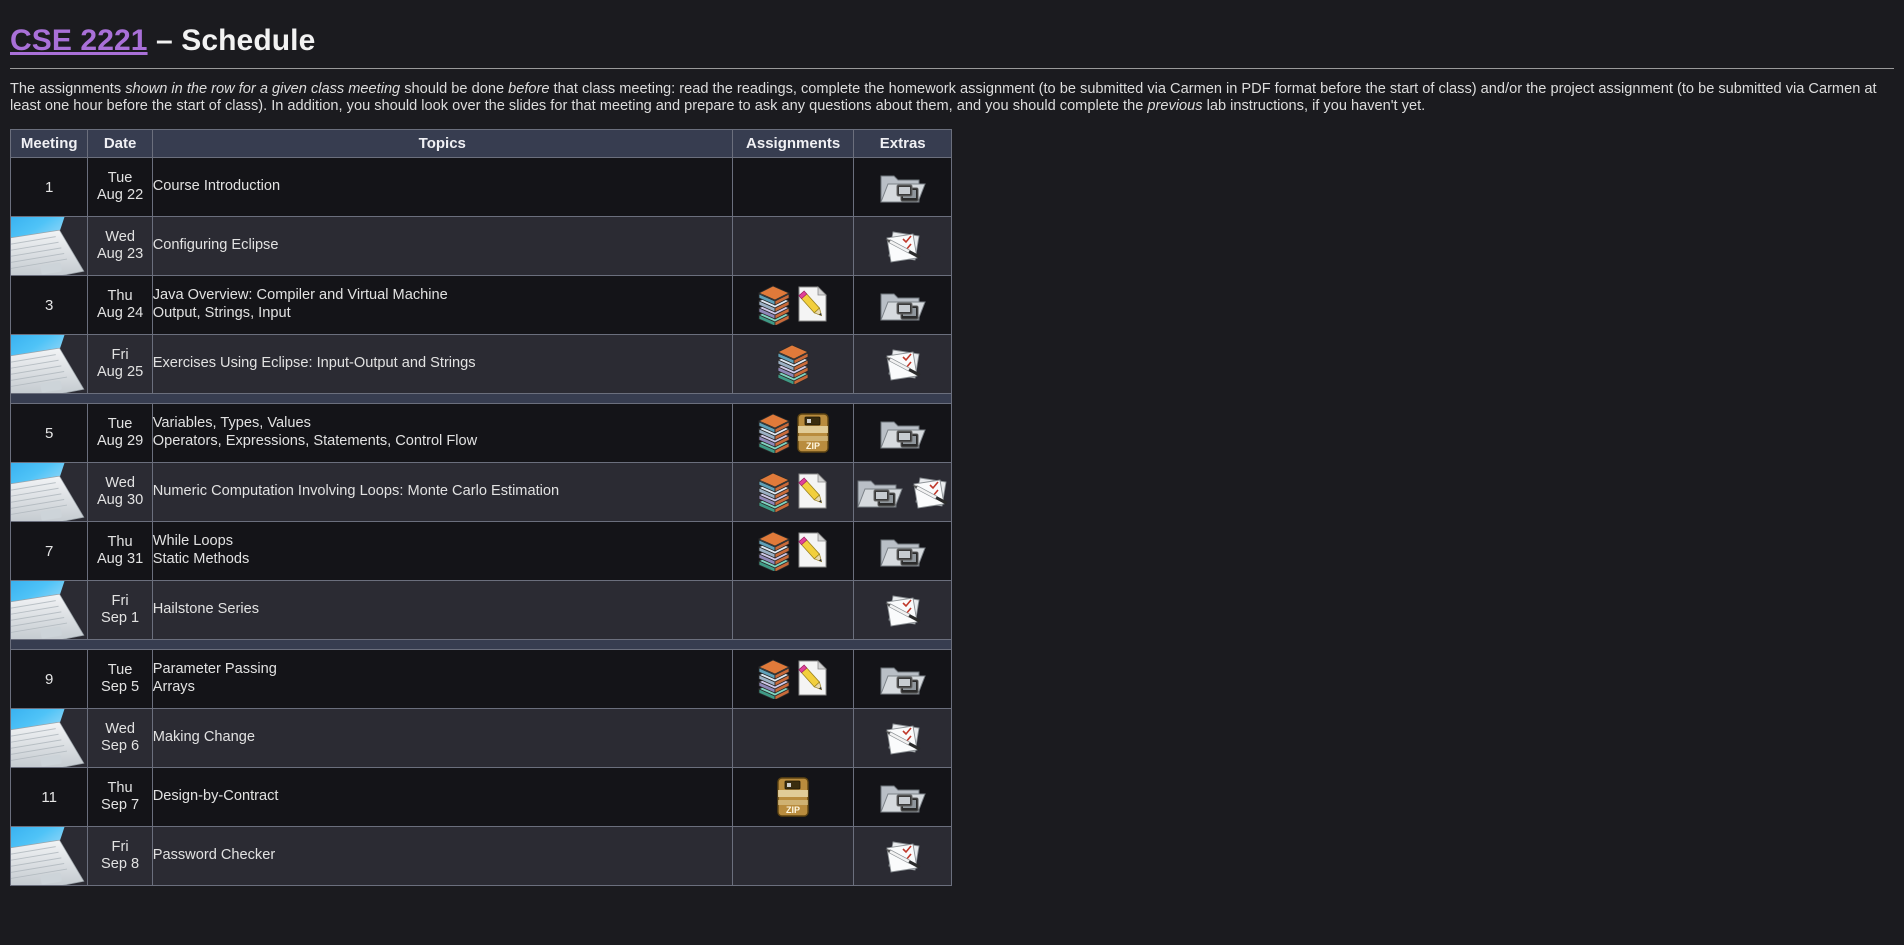  Describe the element at coordinates (120, 856) in the screenshot. I see `date-cell: Fri Sep 8` at that location.